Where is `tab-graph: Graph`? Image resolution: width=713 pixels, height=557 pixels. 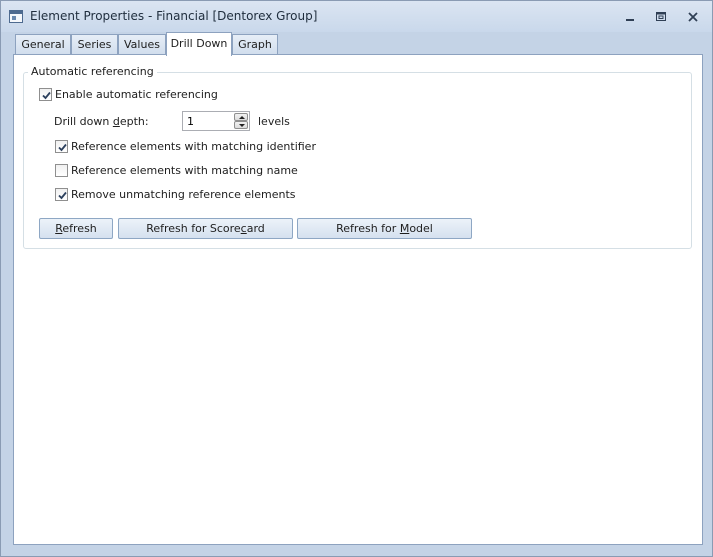 tab-graph: Graph is located at coordinates (255, 45).